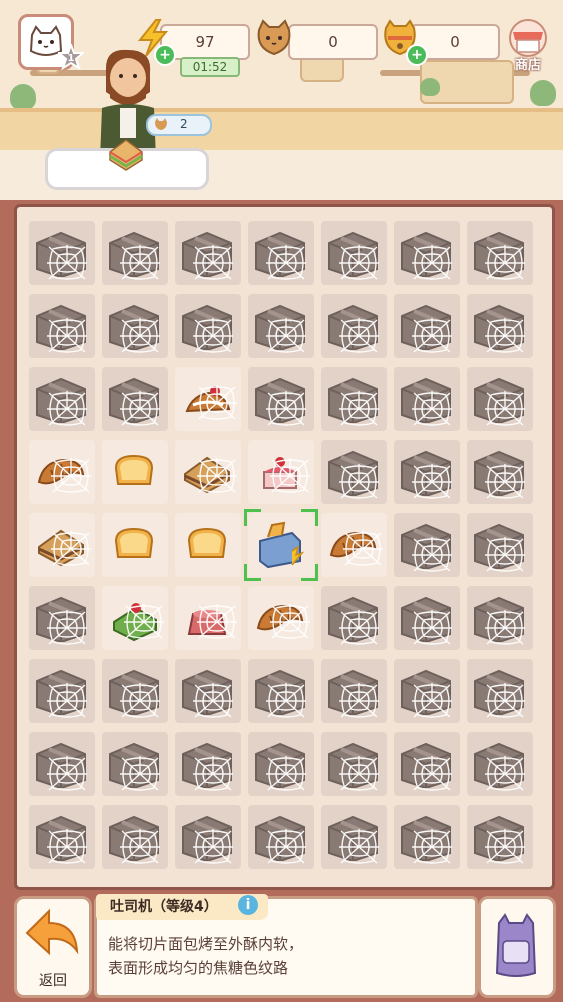 Image resolution: width=563 pixels, height=1002 pixels. What do you see at coordinates (126, 155) in the screenshot?
I see `sandwich-order-icon` at bounding box center [126, 155].